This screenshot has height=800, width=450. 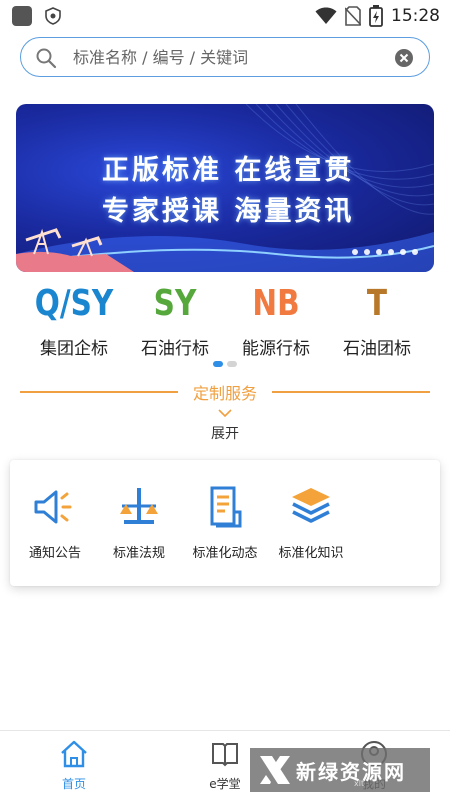 I want to click on search-bar, so click(x=225, y=57).